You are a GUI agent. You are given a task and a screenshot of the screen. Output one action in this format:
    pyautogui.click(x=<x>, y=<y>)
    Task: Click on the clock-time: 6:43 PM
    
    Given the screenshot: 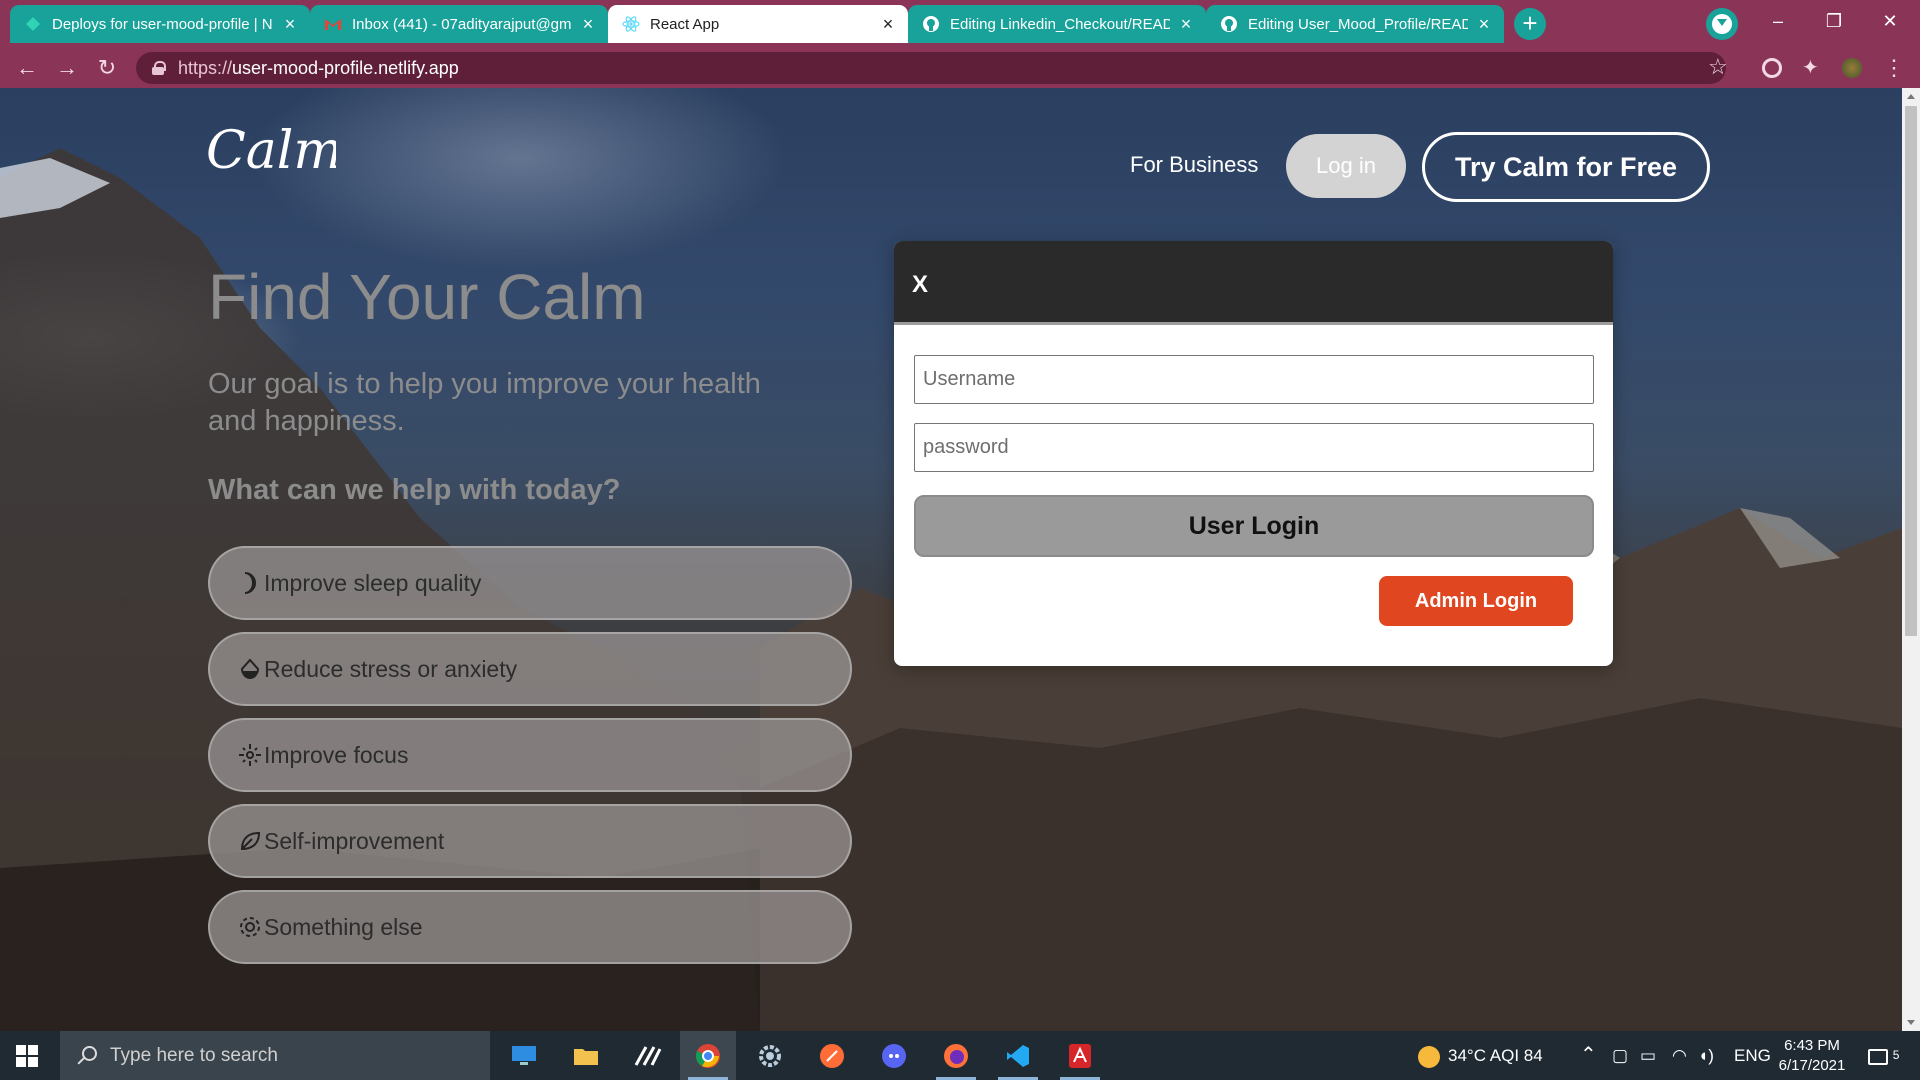 What is the action you would take?
    pyautogui.click(x=1812, y=1045)
    